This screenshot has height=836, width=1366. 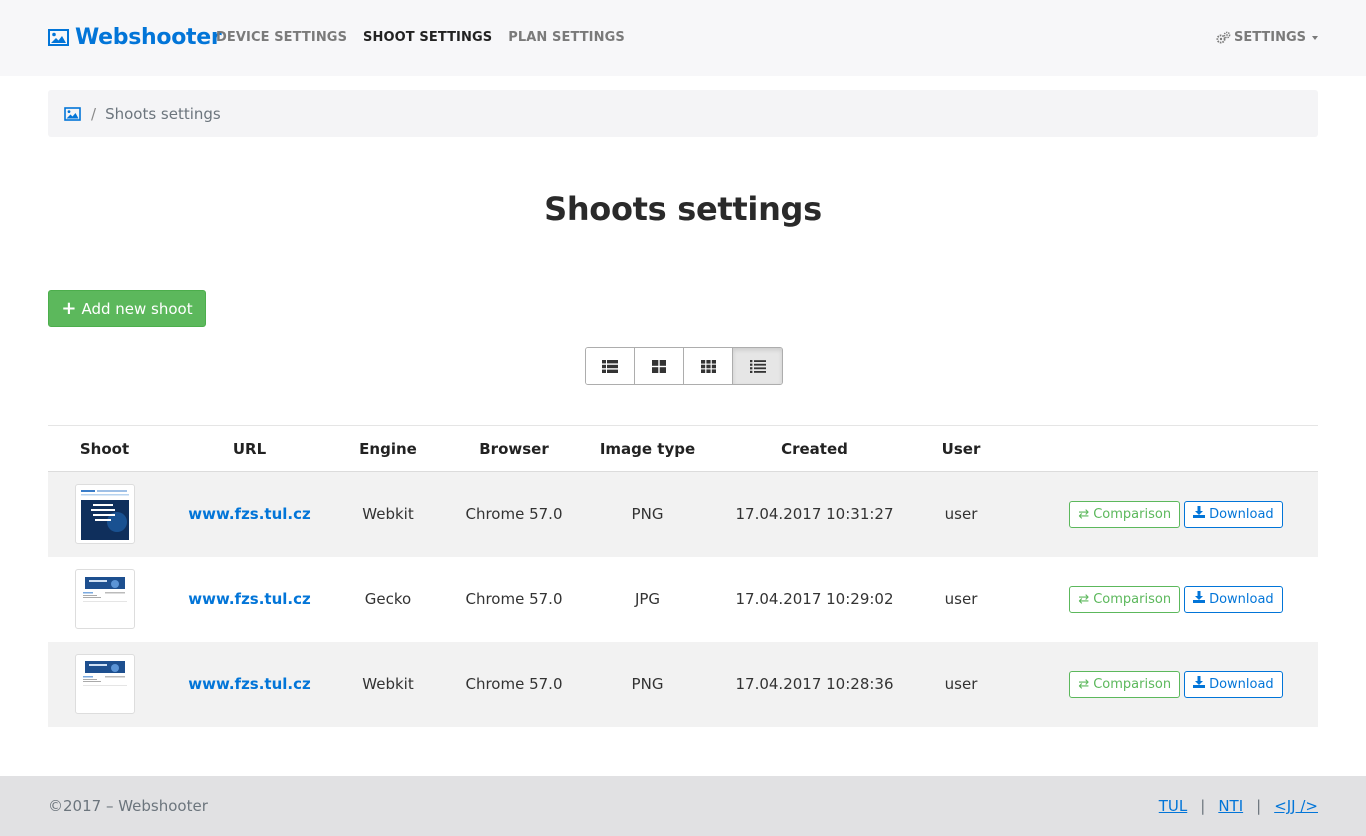 What do you see at coordinates (69, 308) in the screenshot?
I see `plus-icon: +` at bounding box center [69, 308].